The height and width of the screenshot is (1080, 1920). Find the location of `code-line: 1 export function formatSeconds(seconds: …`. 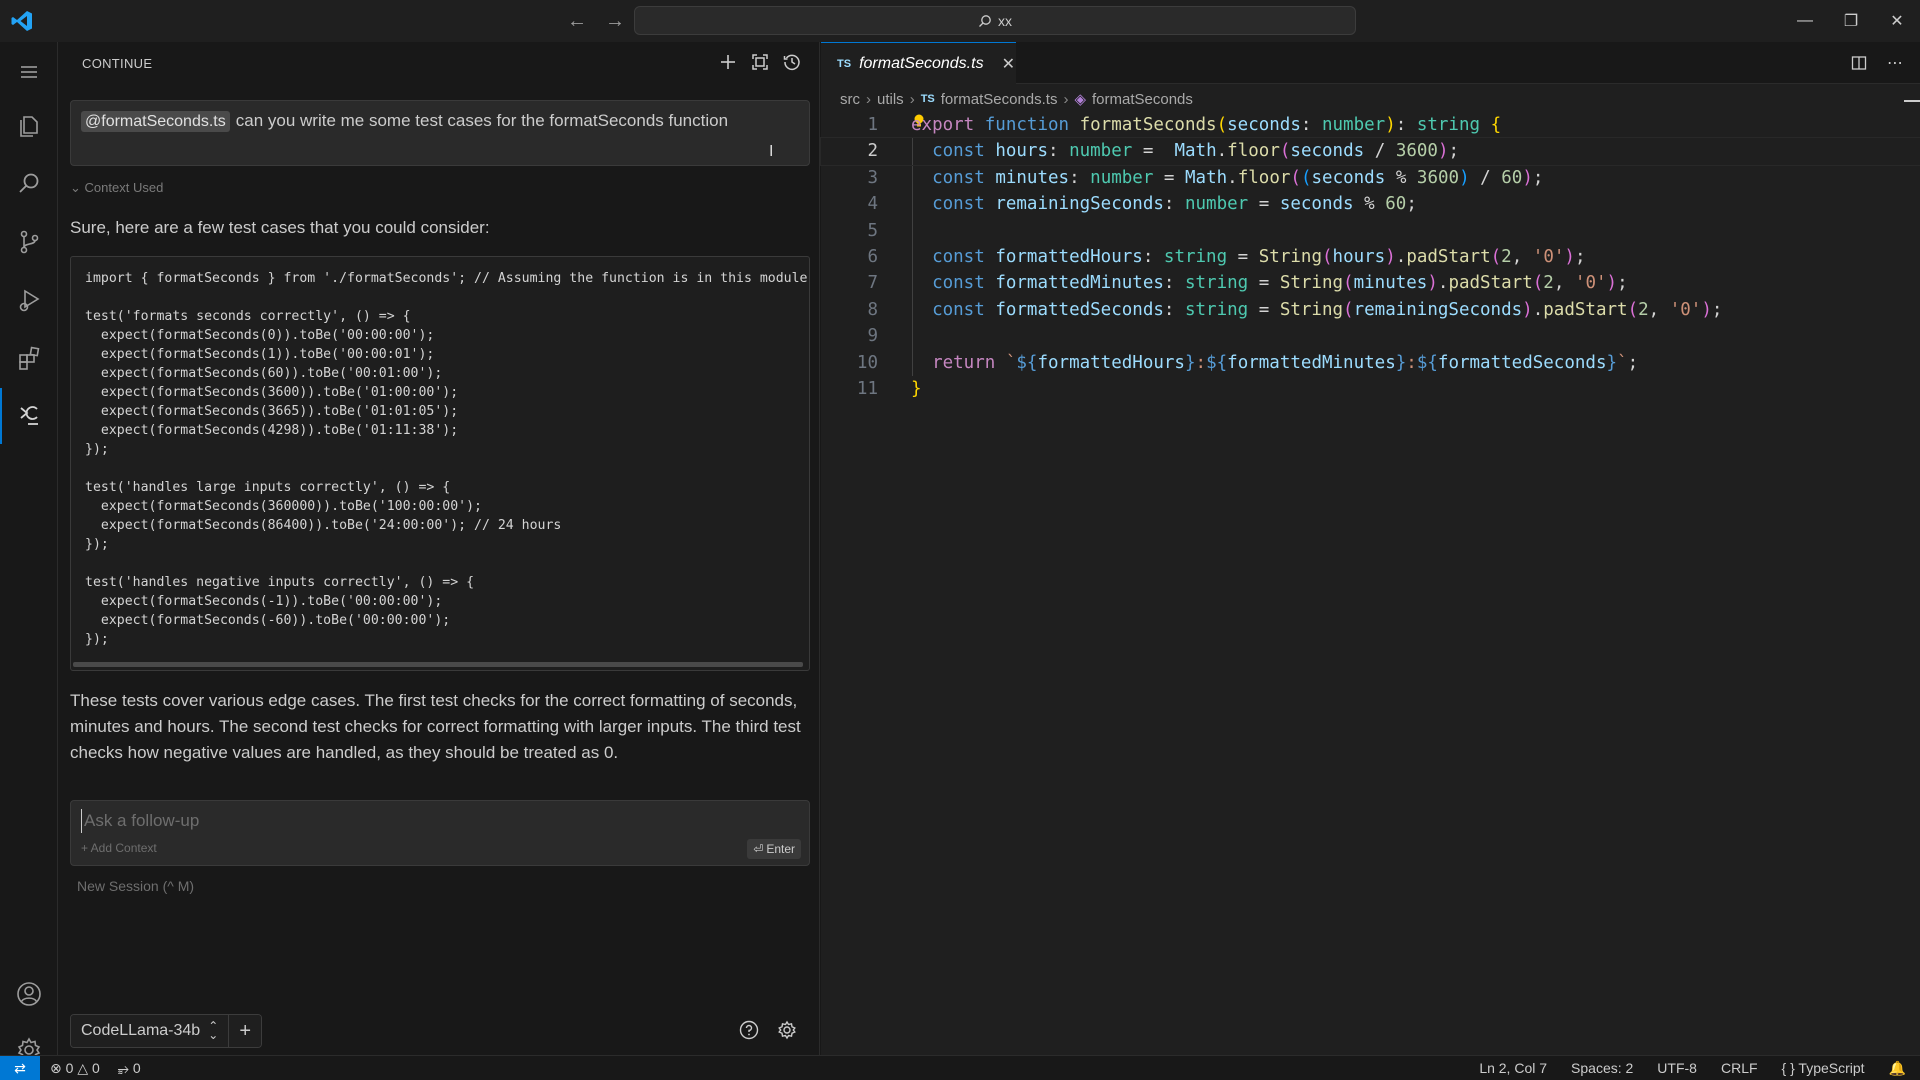

code-line: 1 export function formatSeconds(seconds: … is located at coordinates (1370, 125).